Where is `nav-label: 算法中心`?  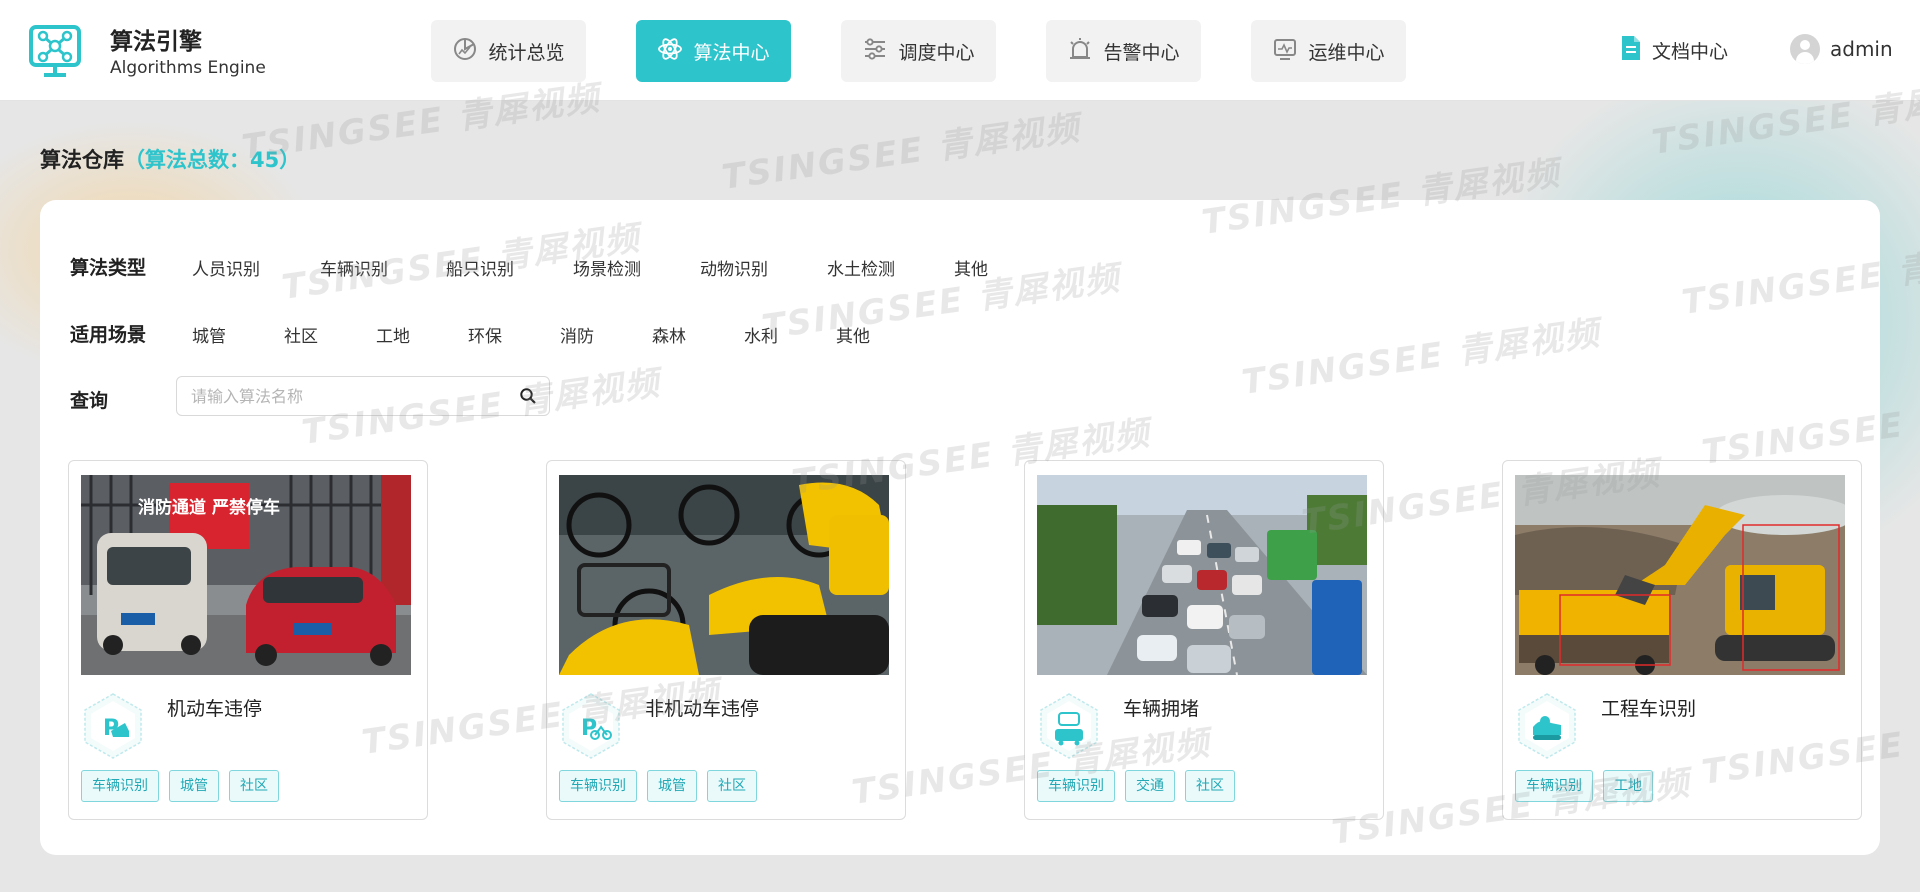 nav-label: 算法中心 is located at coordinates (731, 52).